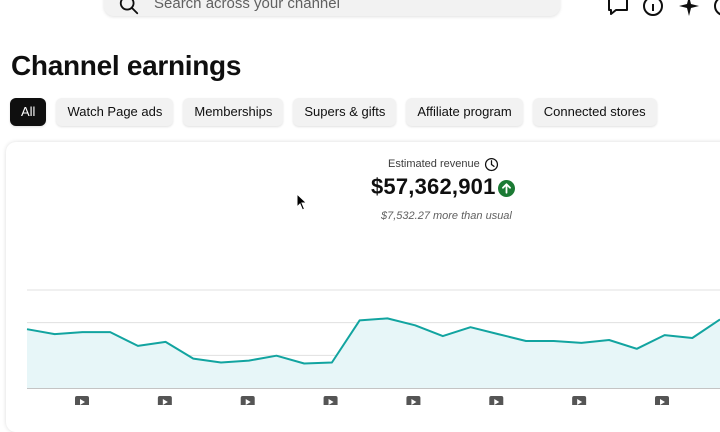  What do you see at coordinates (302, 202) in the screenshot?
I see `cursor-icon` at bounding box center [302, 202].